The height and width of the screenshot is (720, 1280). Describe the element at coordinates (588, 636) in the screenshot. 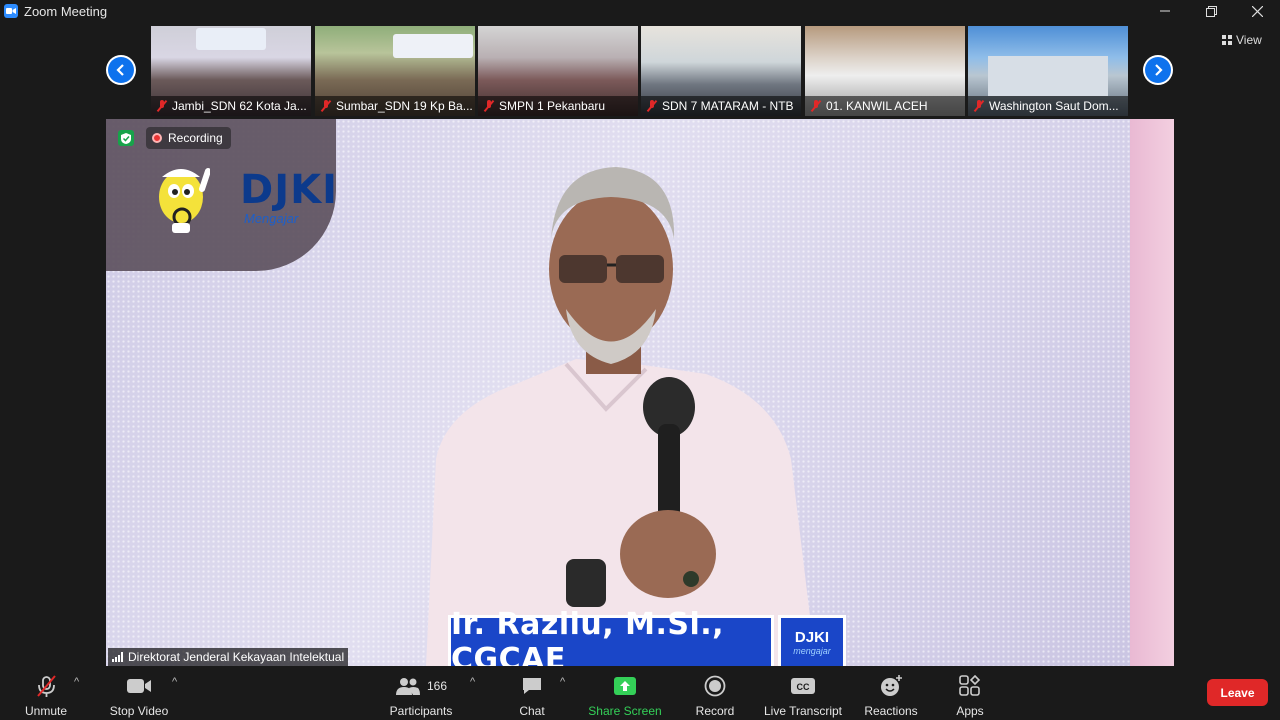

I see `speaker-caption-text: Ir. Razilu, M.Si., CGCAE` at that location.